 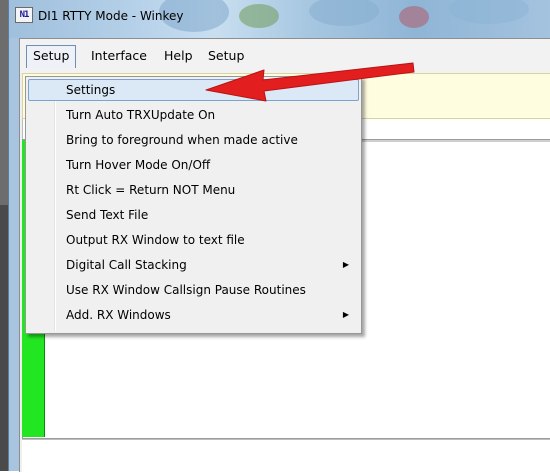 I want to click on menu-item-label: Bring to foreground when made active, so click(x=182, y=140).